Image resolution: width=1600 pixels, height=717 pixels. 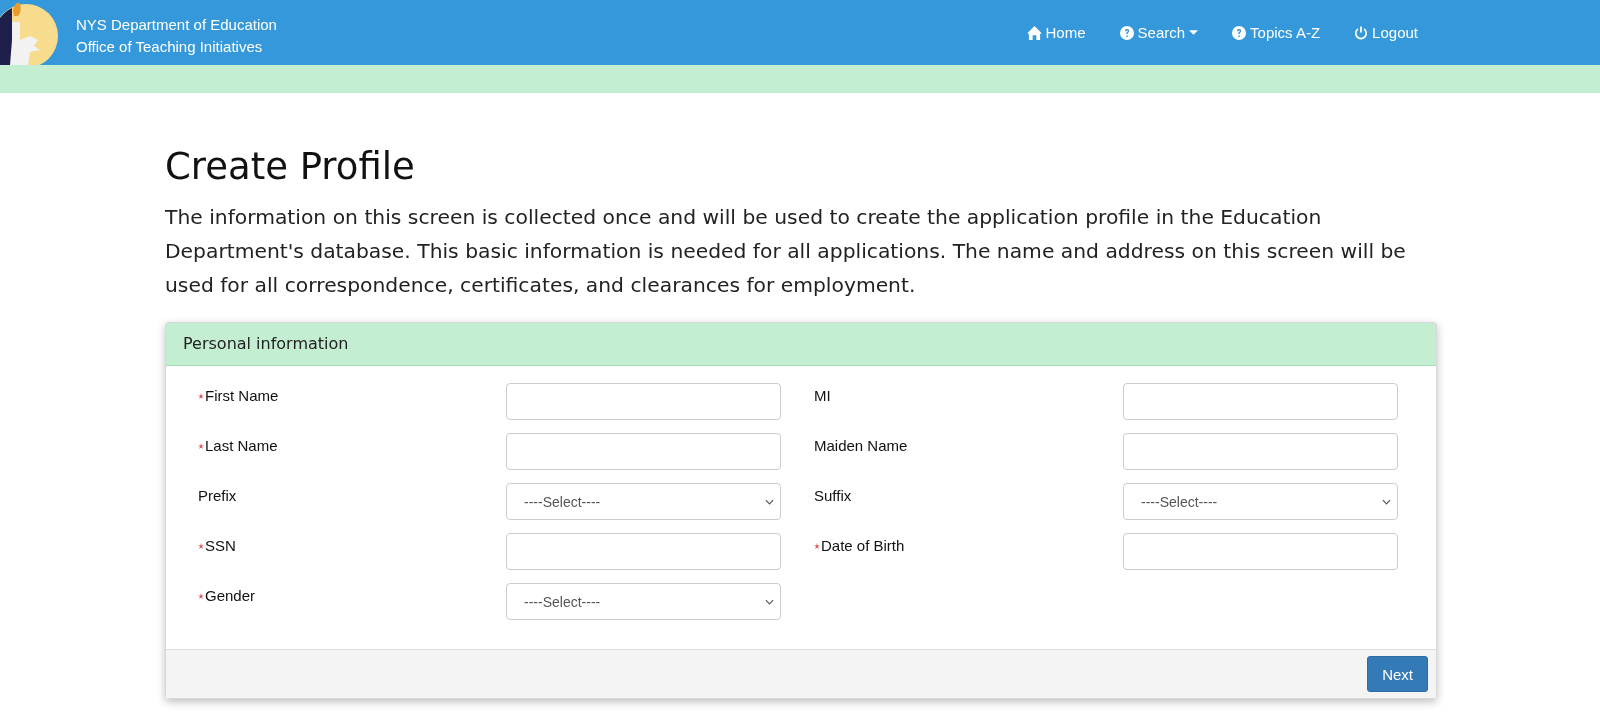 What do you see at coordinates (1386, 32) in the screenshot?
I see `nav-link: Logout` at bounding box center [1386, 32].